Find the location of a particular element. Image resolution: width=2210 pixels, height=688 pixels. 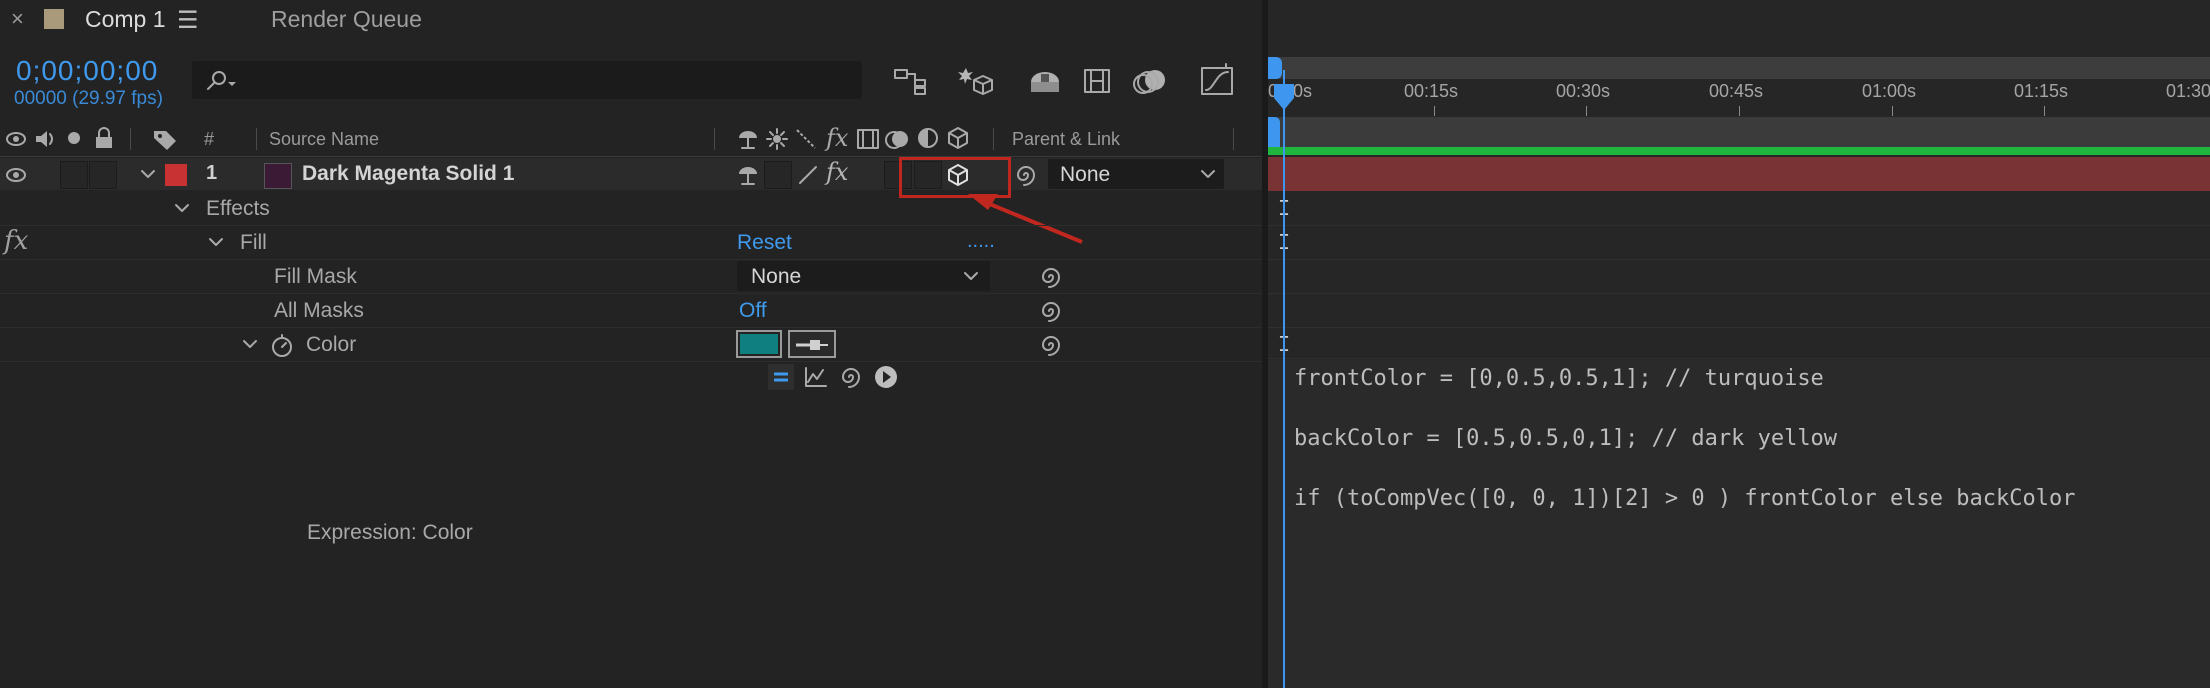

parent-dropdown: None is located at coordinates (1136, 174).